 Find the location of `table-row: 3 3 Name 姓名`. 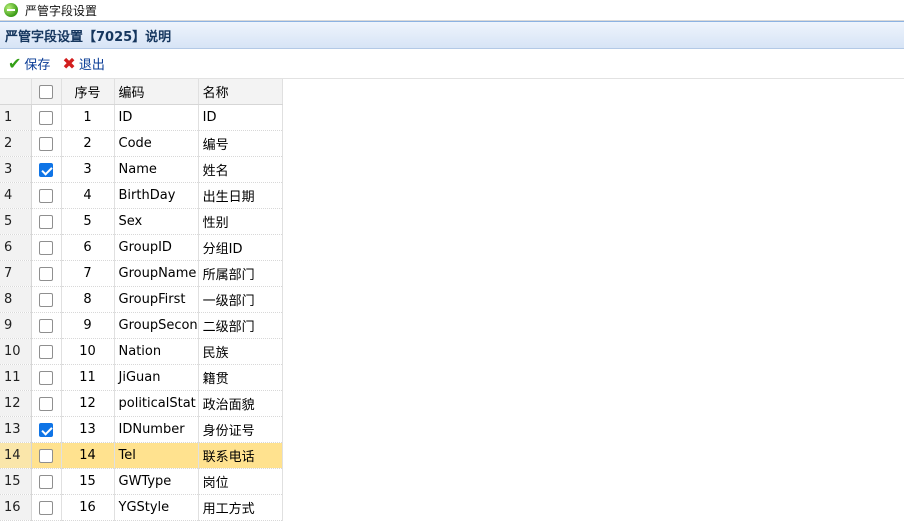

table-row: 3 3 Name 姓名 is located at coordinates (141, 169).